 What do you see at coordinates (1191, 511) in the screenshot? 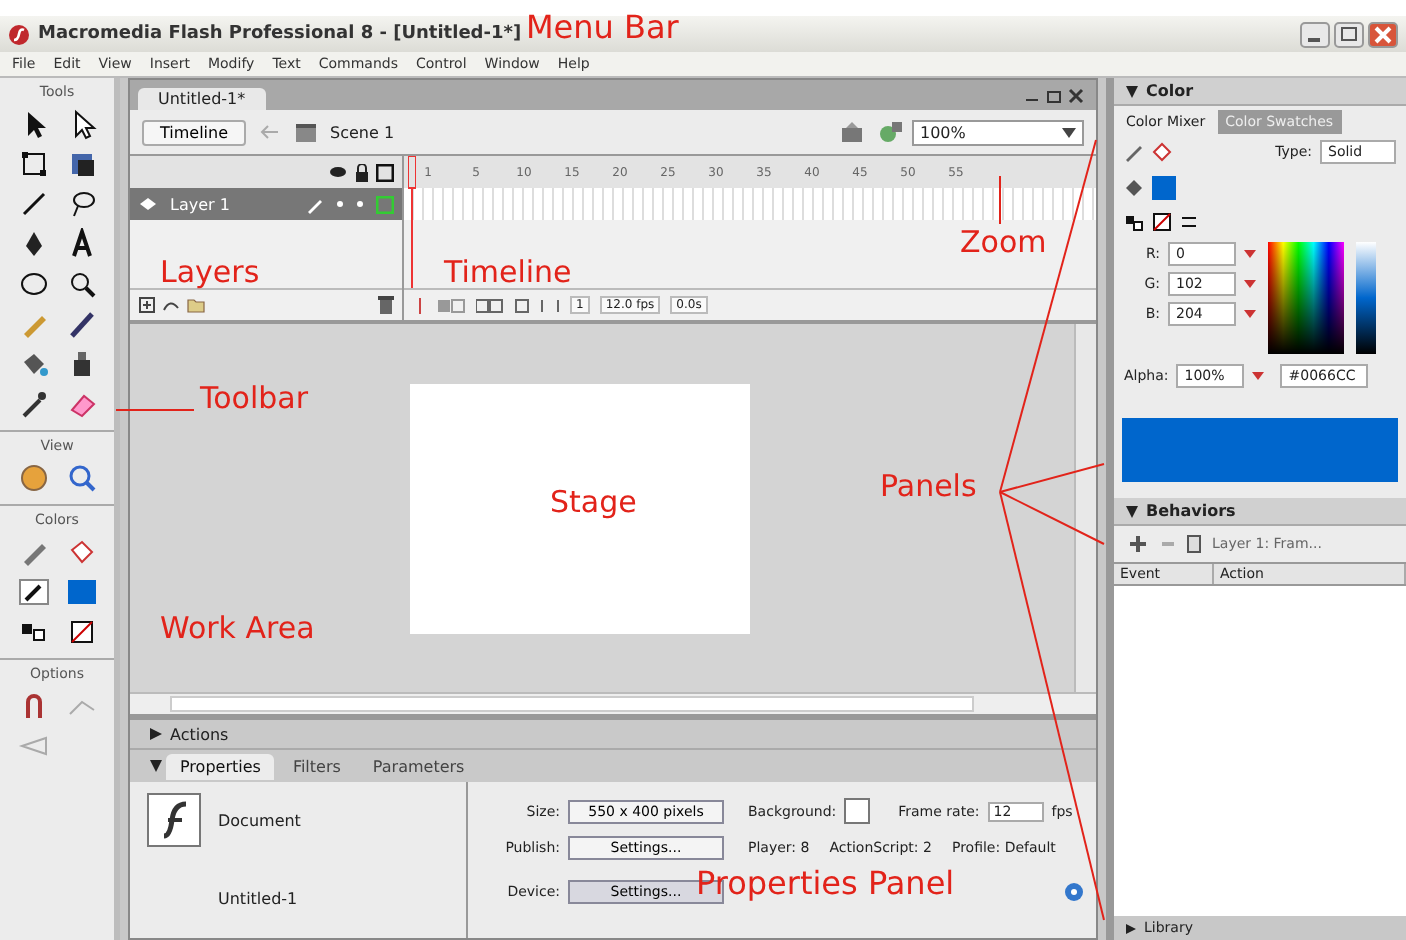
I see `panel-title: Behaviors` at bounding box center [1191, 511].